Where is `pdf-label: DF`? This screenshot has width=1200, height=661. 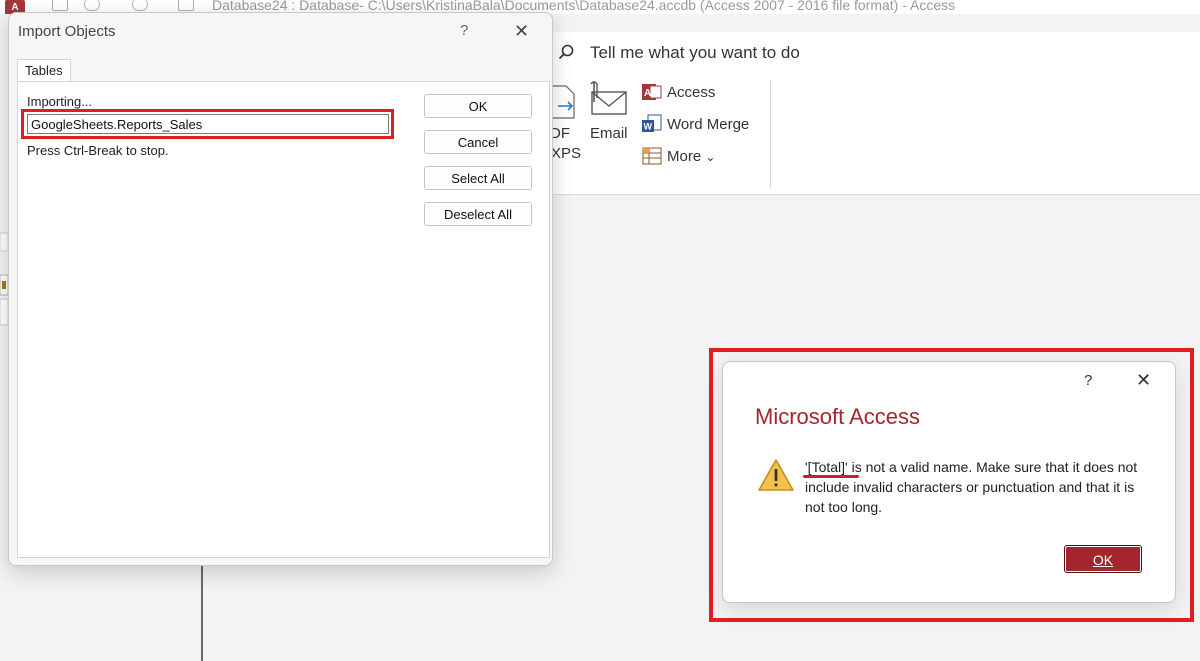
pdf-label: DF is located at coordinates (560, 133).